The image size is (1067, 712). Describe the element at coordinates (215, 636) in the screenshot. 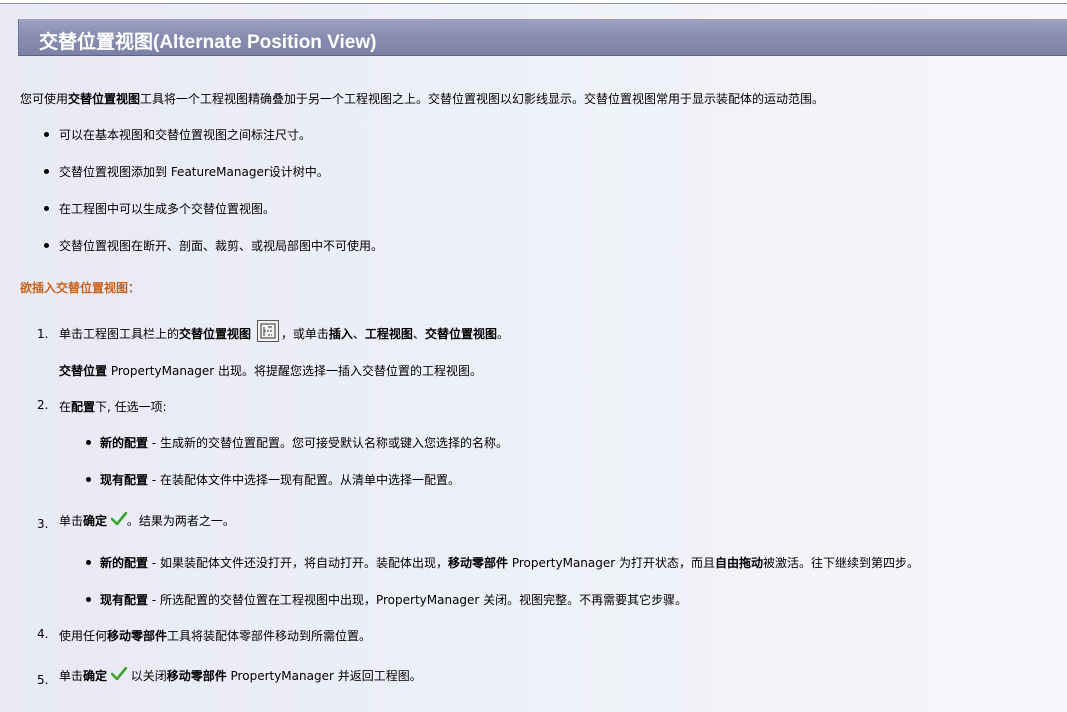

I see `step-4-text: 使用任何移动零部件工具将装配体零部件移动到所需位置。` at that location.